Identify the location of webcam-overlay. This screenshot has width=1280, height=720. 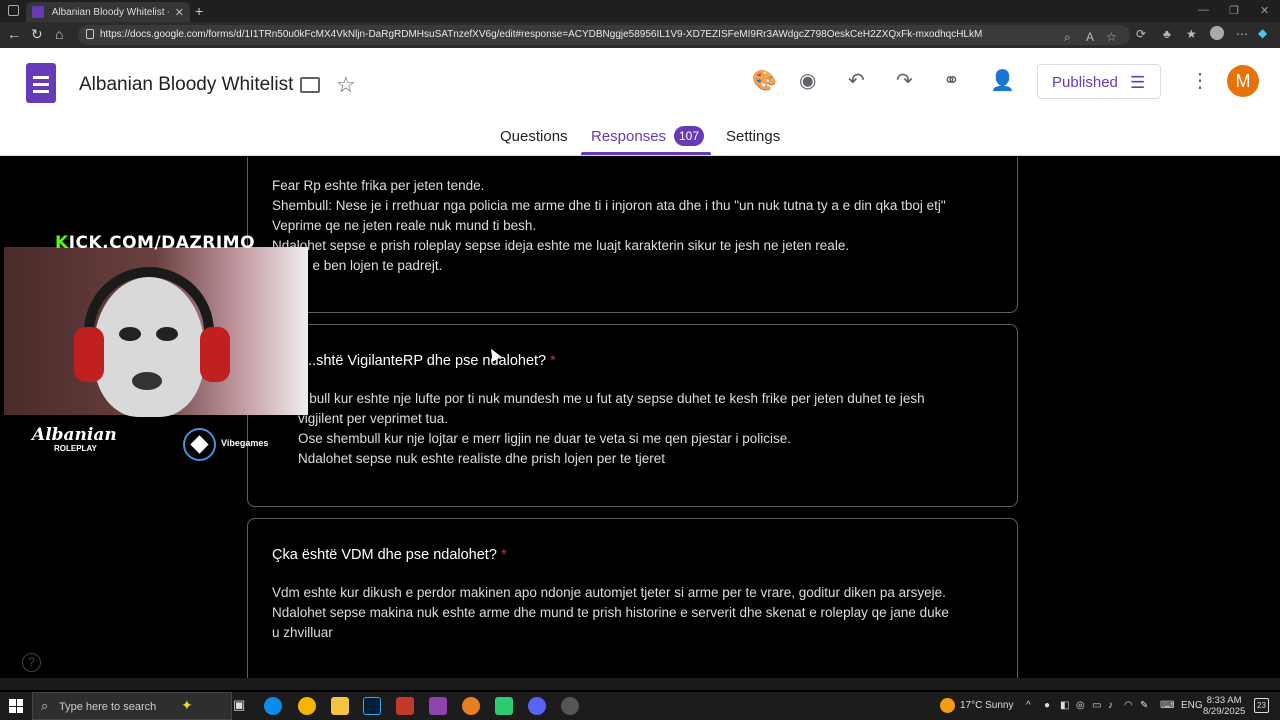
(156, 332).